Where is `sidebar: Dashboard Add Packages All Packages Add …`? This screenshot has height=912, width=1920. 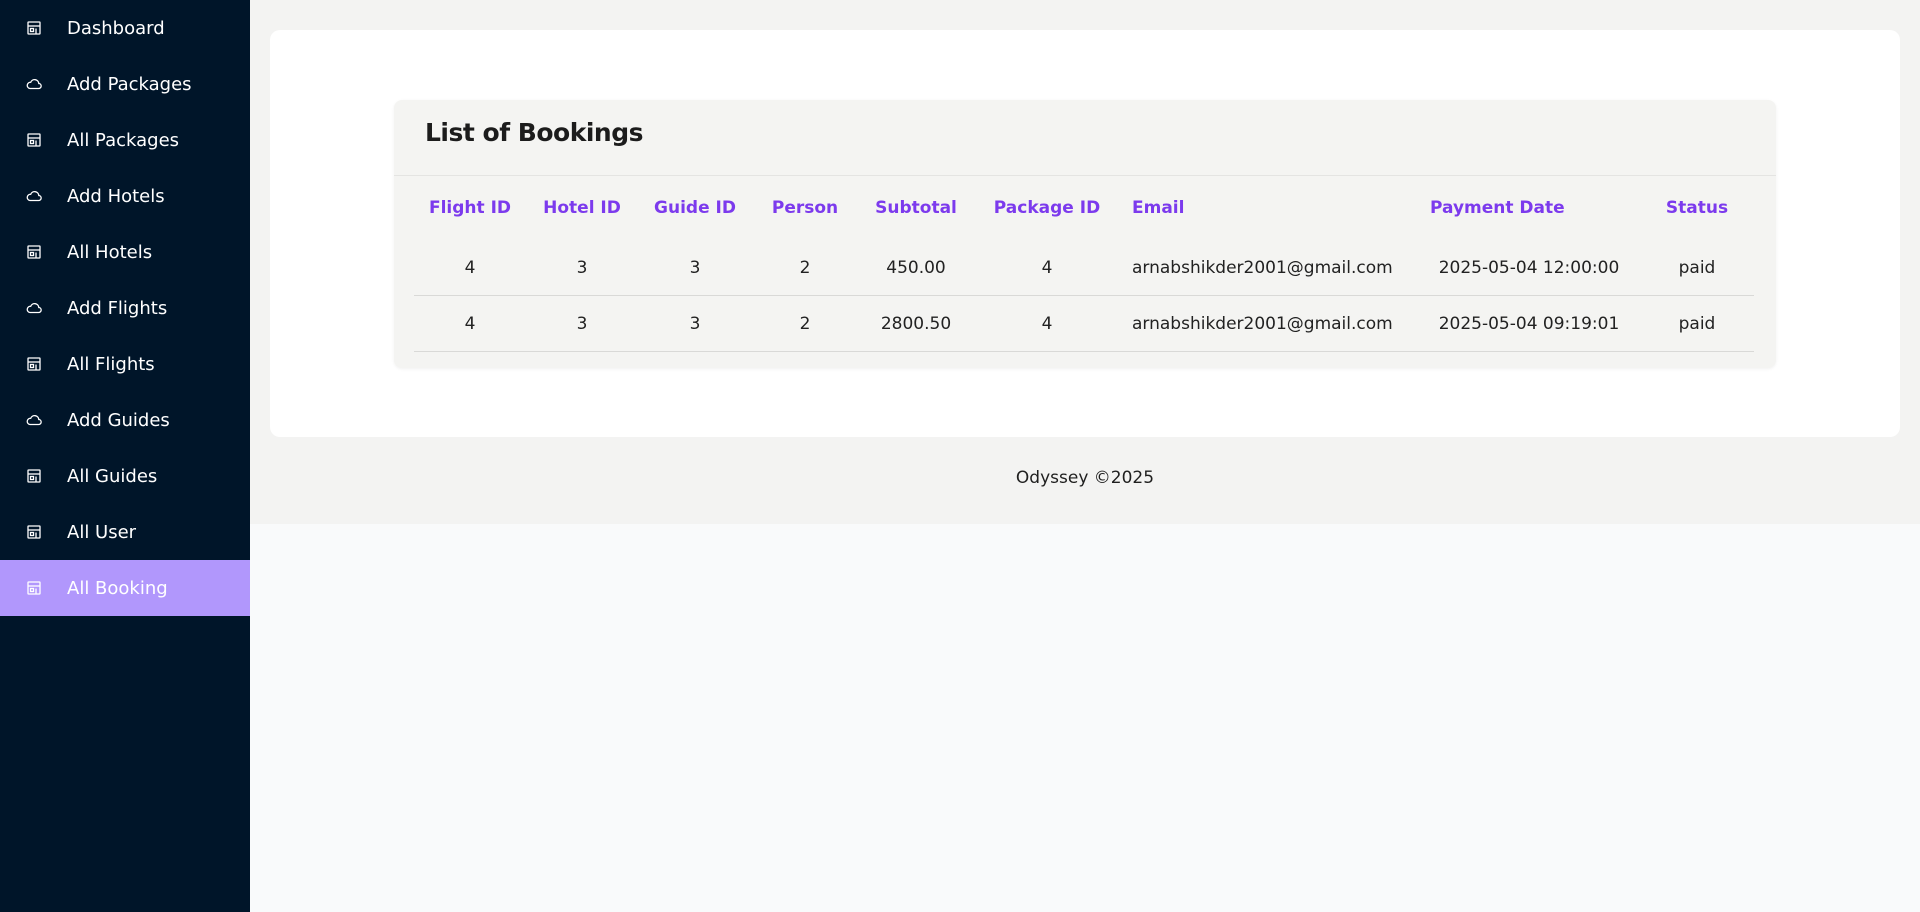
sidebar: Dashboard Add Packages All Packages Add … is located at coordinates (125, 456).